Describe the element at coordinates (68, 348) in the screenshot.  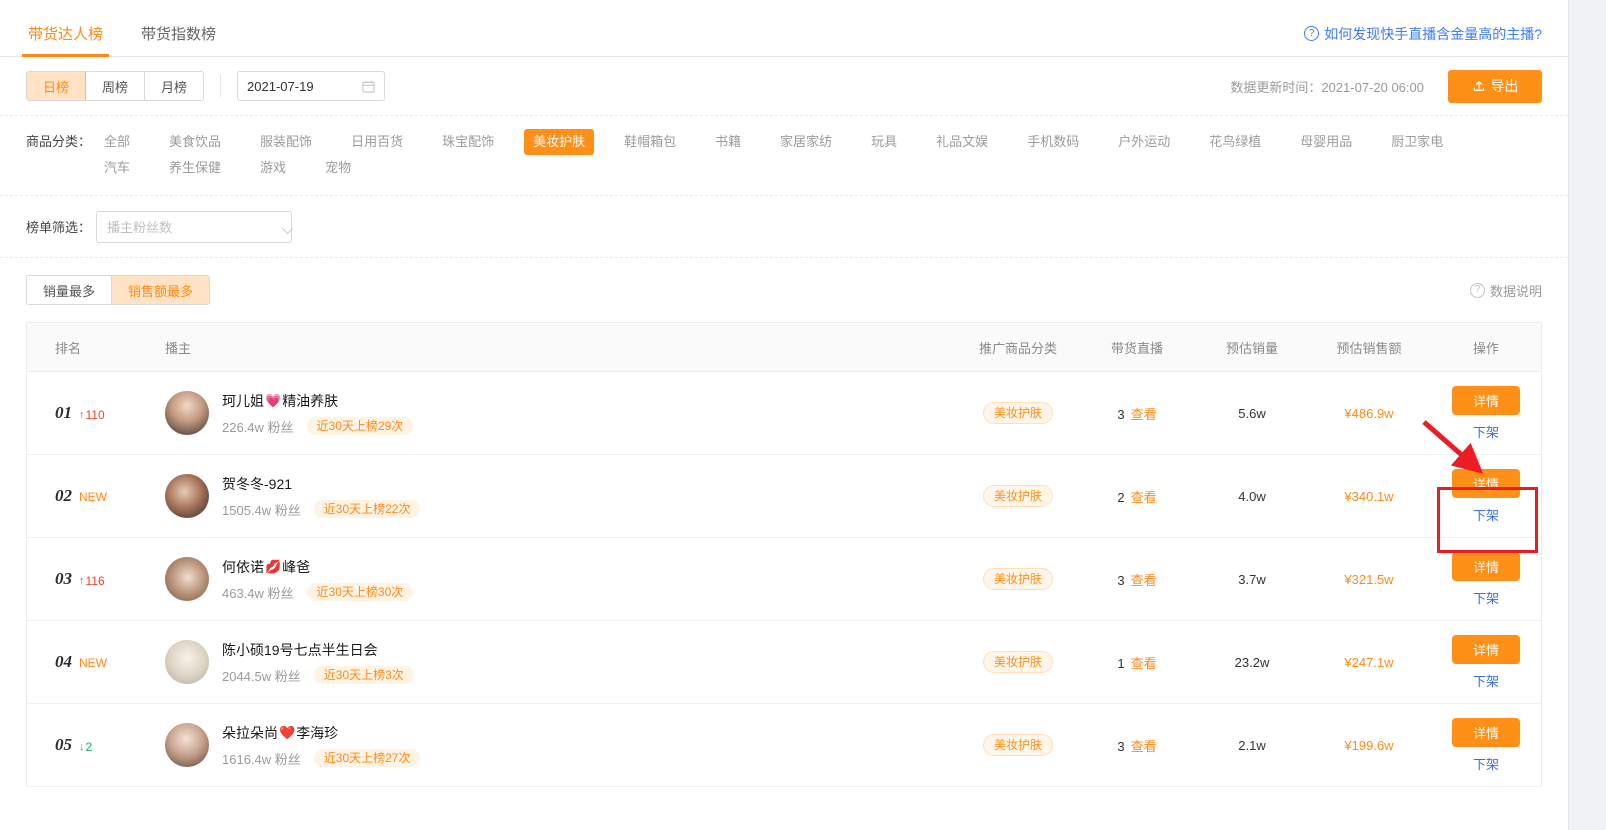
I see `column-header-rank: 排名` at that location.